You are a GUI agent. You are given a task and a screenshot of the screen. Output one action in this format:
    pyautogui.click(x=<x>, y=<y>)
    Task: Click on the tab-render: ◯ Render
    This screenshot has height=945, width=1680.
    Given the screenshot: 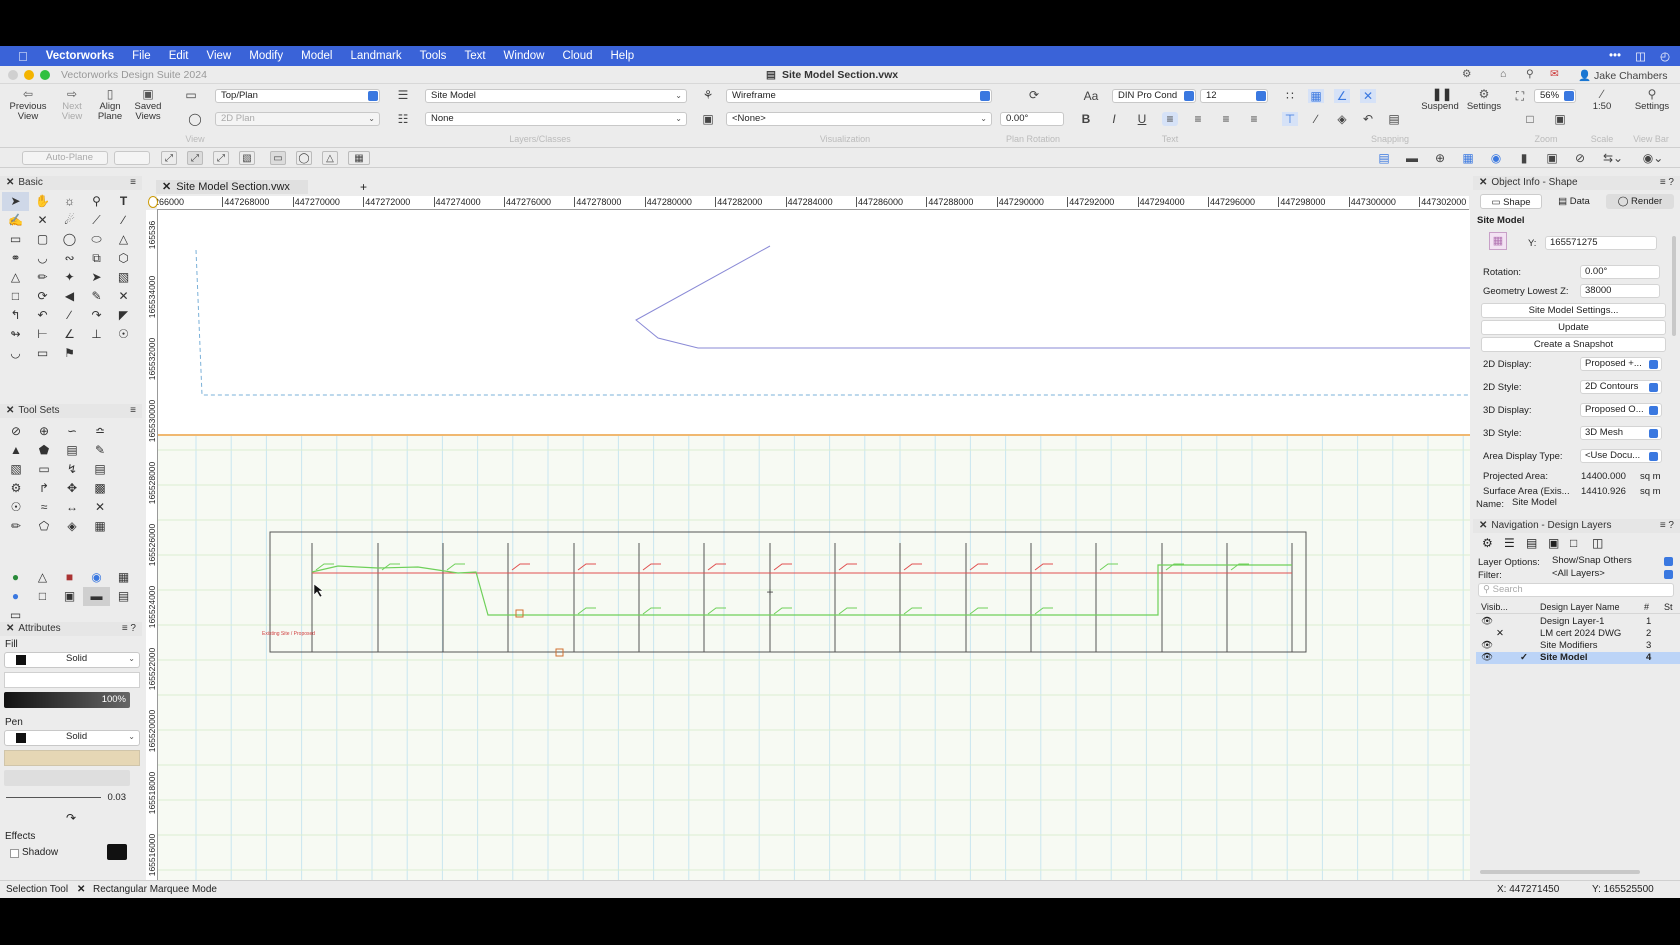 What is the action you would take?
    pyautogui.click(x=1640, y=201)
    